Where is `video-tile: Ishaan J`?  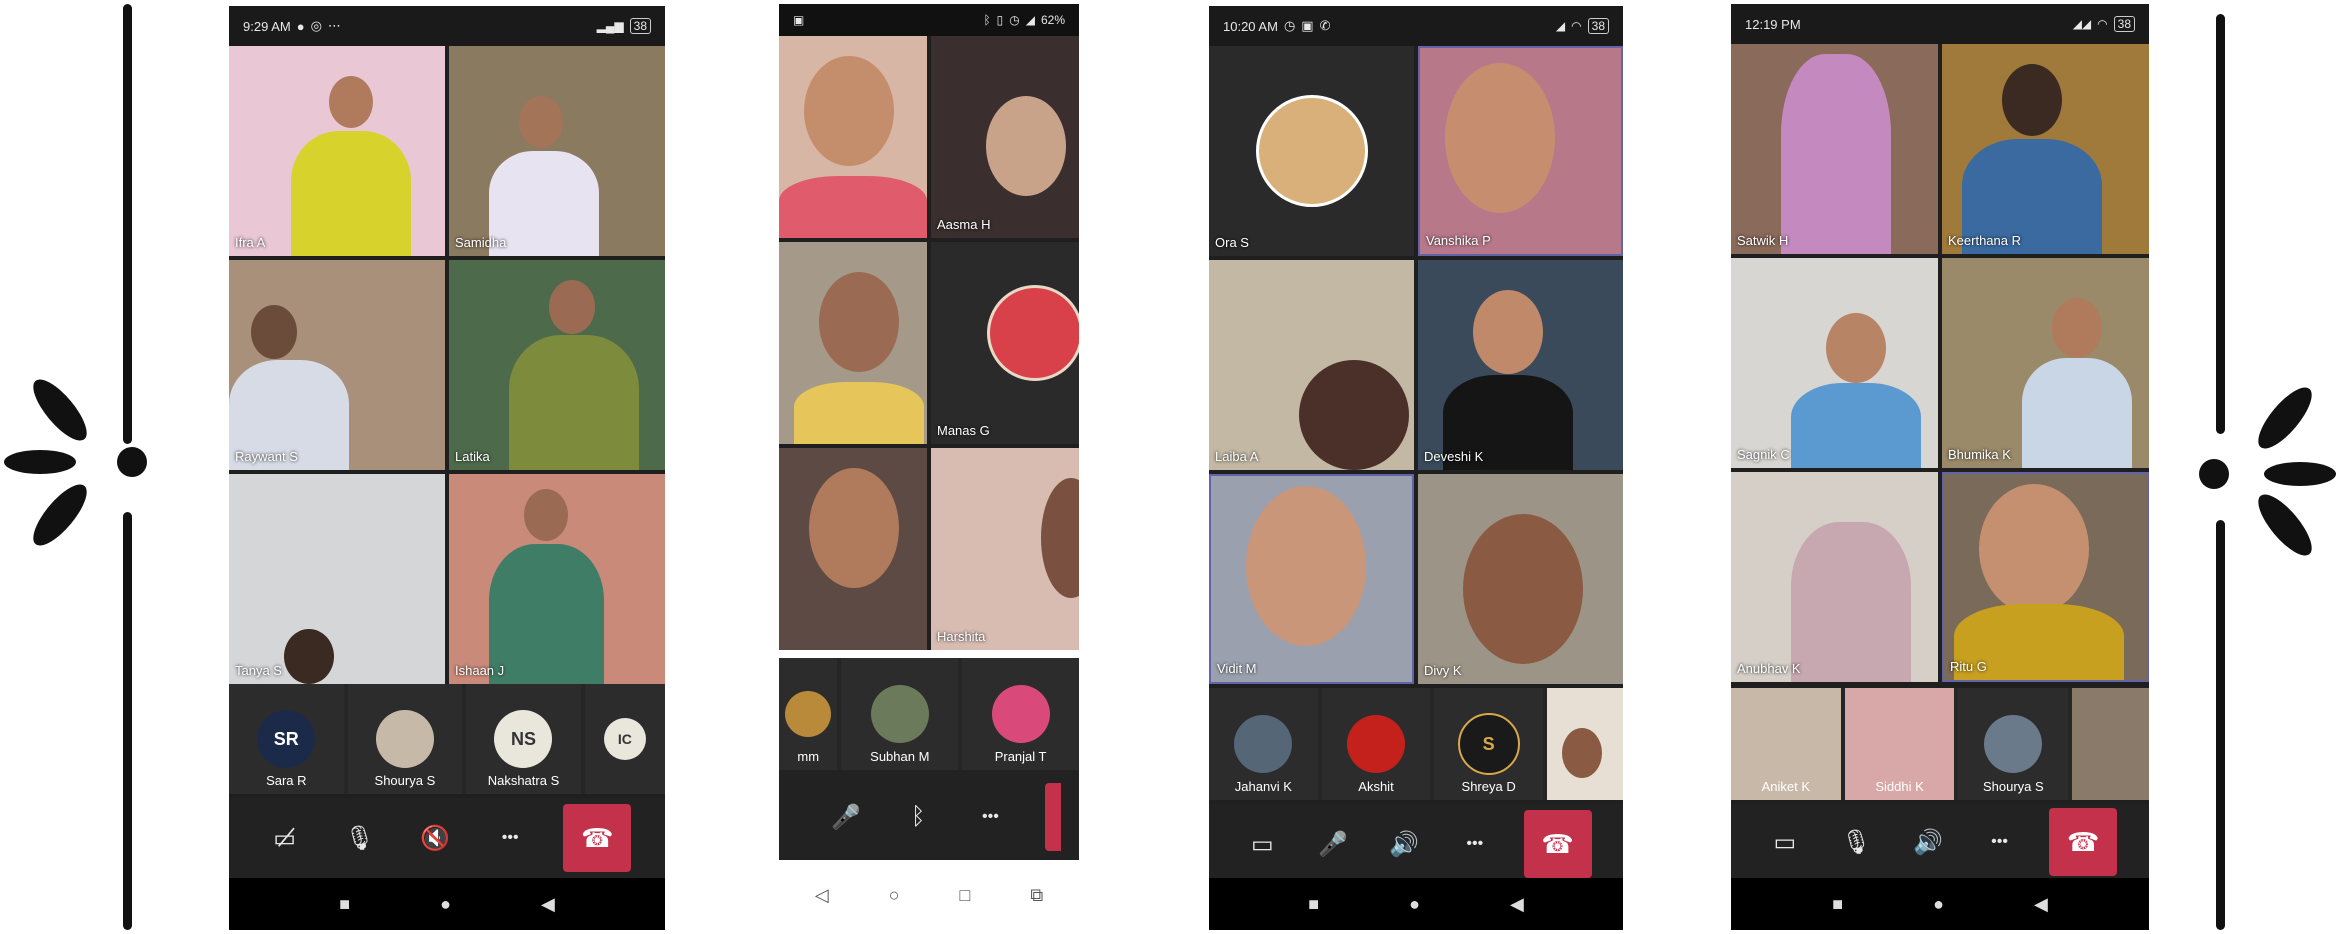 video-tile: Ishaan J is located at coordinates (557, 579).